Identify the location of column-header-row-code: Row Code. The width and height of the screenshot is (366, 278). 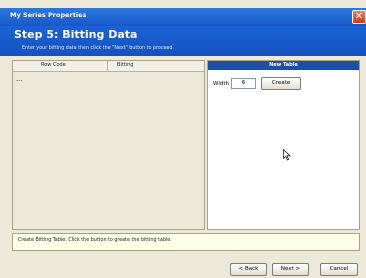
(53, 65).